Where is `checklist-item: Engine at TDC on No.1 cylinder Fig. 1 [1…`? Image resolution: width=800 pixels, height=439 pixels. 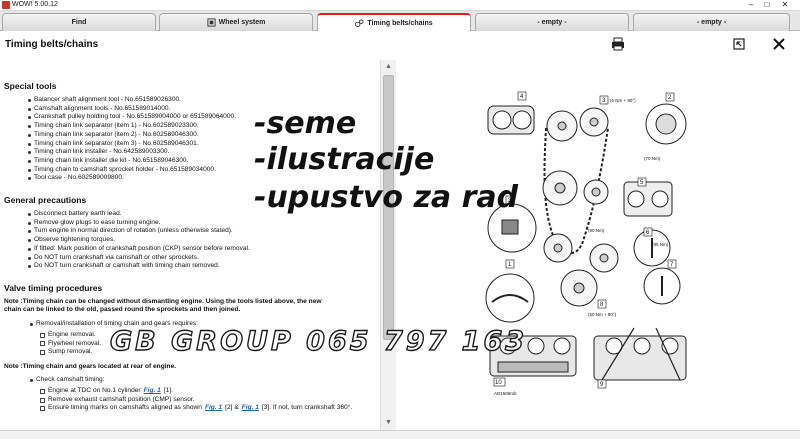
checklist-item: Engine at TDC on No.1 cylinder Fig. 1 [1… is located at coordinates (210, 391).